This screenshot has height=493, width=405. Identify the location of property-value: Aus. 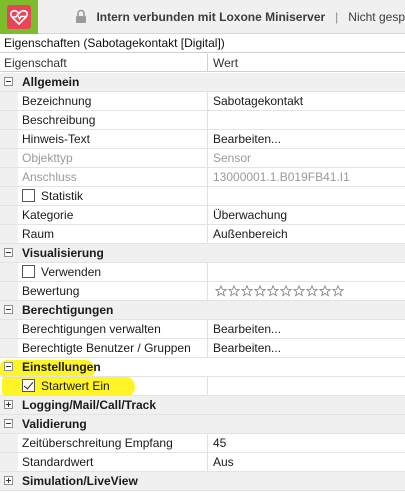
(223, 462).